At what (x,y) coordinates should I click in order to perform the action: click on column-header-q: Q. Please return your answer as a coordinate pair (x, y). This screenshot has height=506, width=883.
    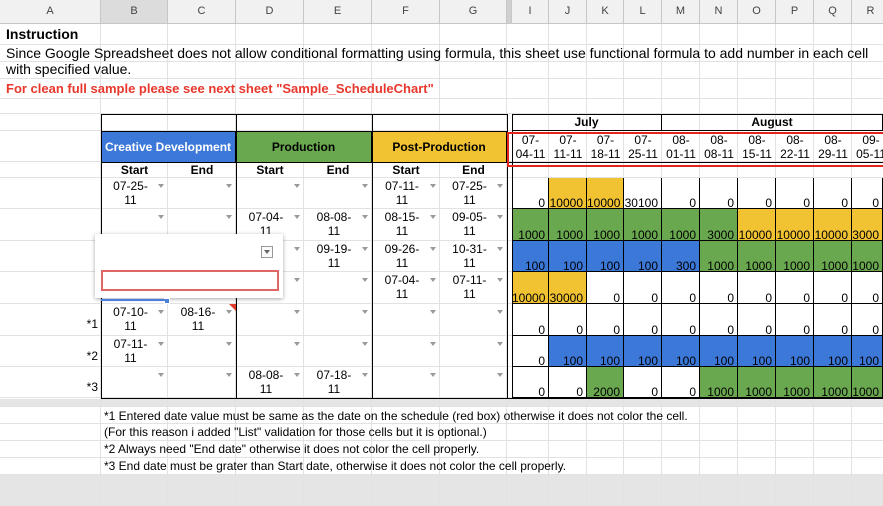
    Looking at the image, I should click on (833, 12).